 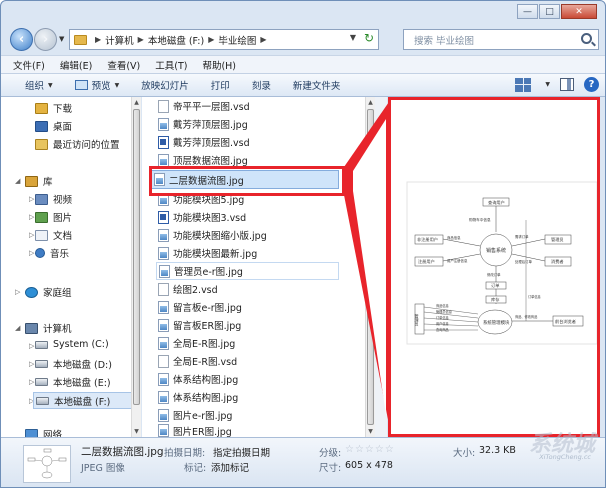 What do you see at coordinates (163, 217) in the screenshot?
I see `visio-file-icon` at bounding box center [163, 217].